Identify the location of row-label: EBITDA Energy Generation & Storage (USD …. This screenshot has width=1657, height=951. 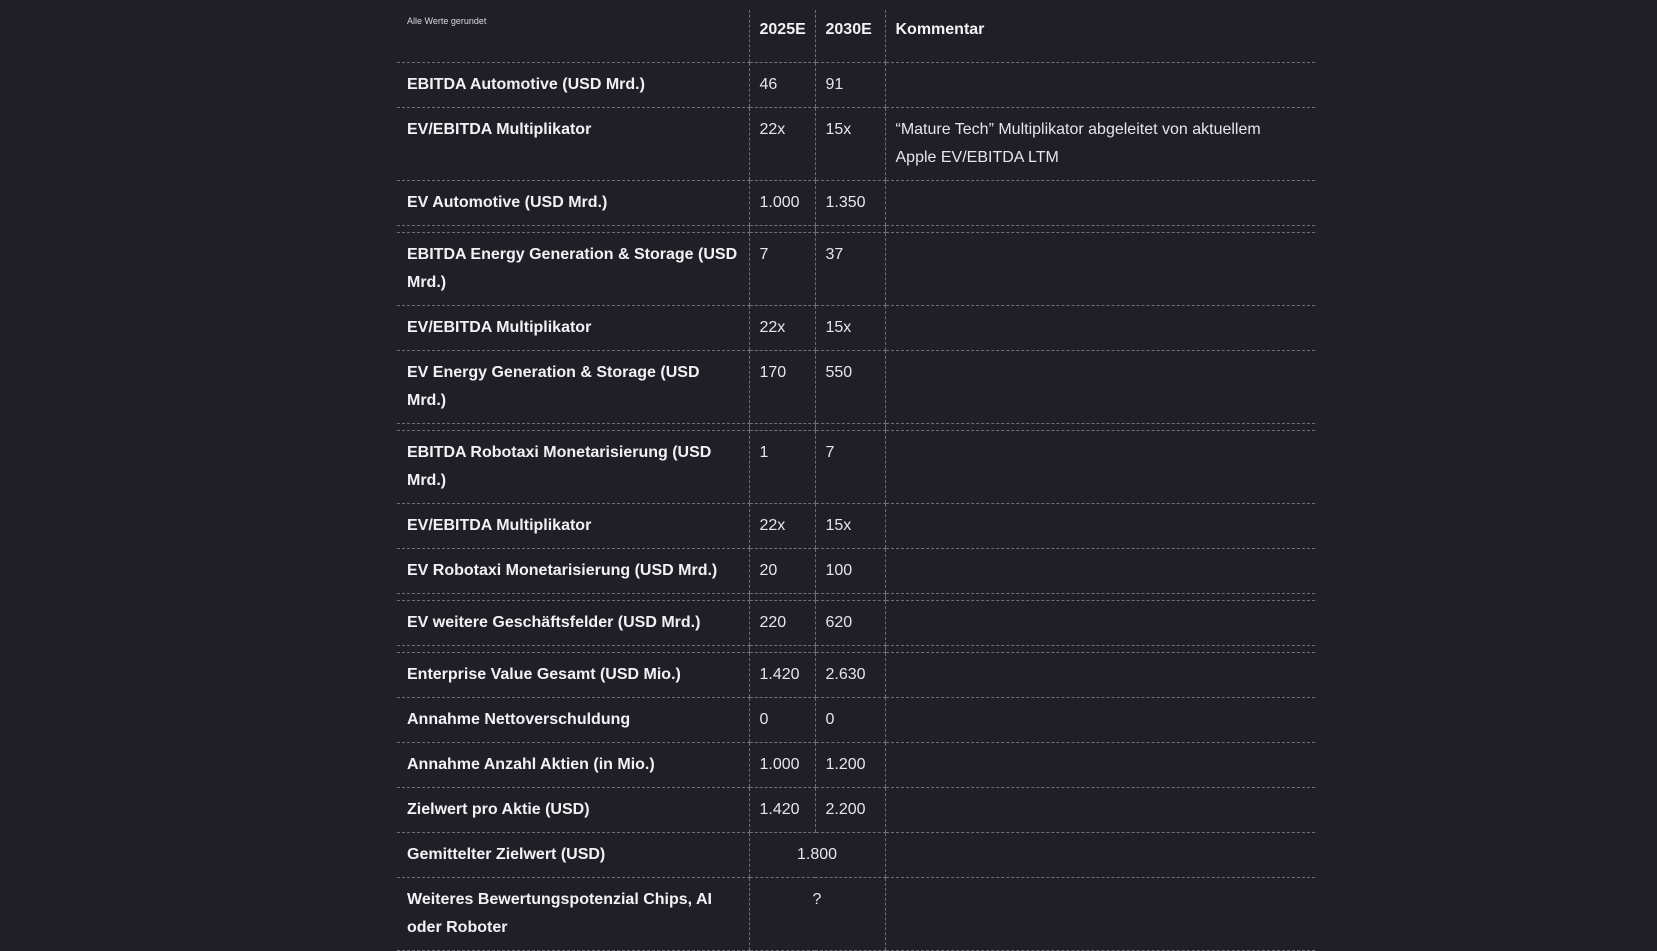
(573, 269).